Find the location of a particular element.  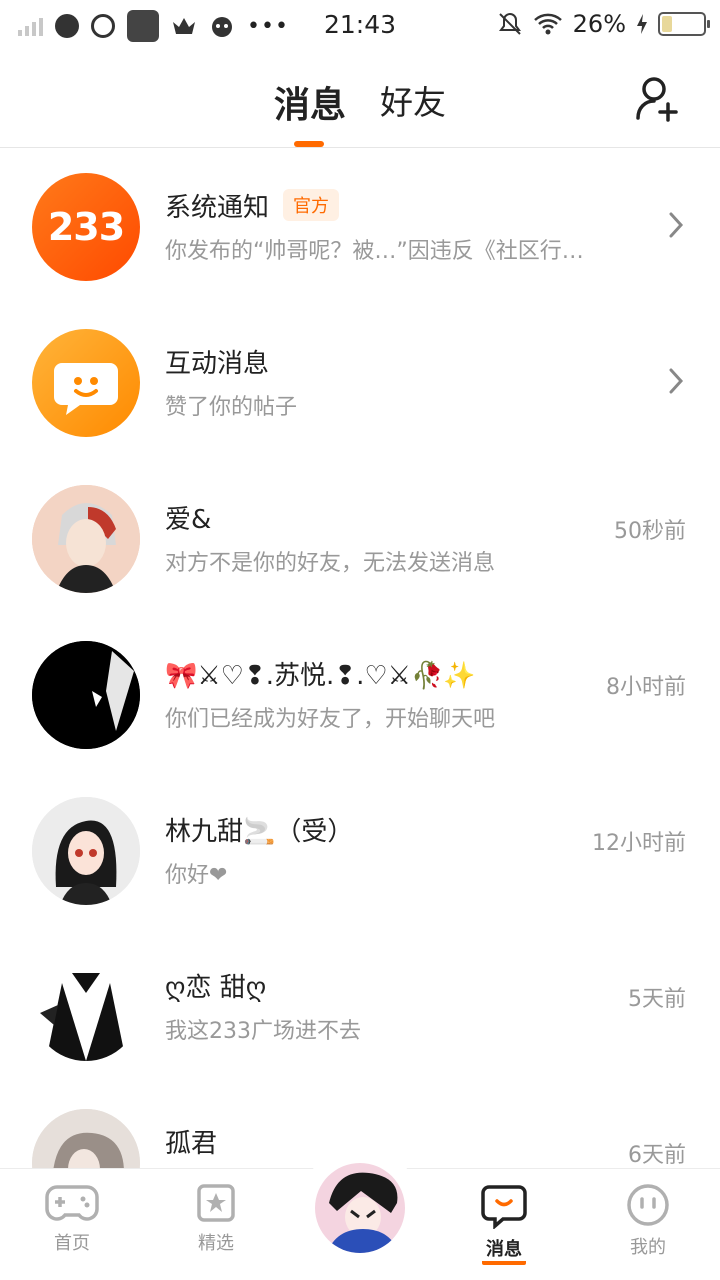

conversation-name: 林九甜🚬（受） is located at coordinates (259, 832).